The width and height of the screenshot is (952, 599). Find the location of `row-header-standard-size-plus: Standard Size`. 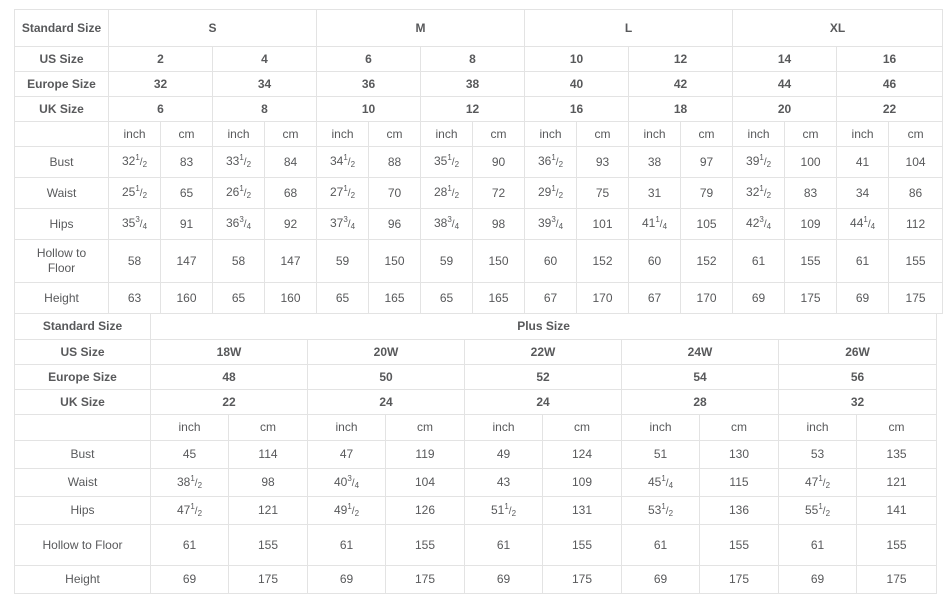

row-header-standard-size-plus: Standard Size is located at coordinates (82, 326).